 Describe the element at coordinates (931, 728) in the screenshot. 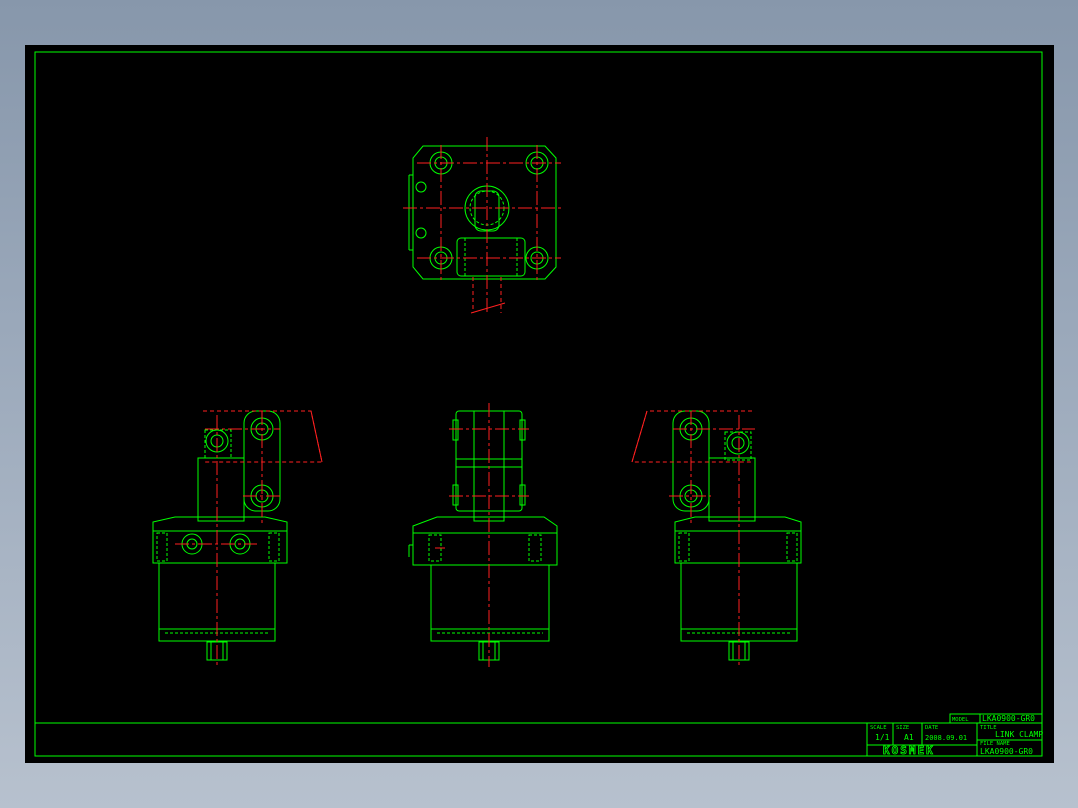

I see `date-label: DATE` at that location.